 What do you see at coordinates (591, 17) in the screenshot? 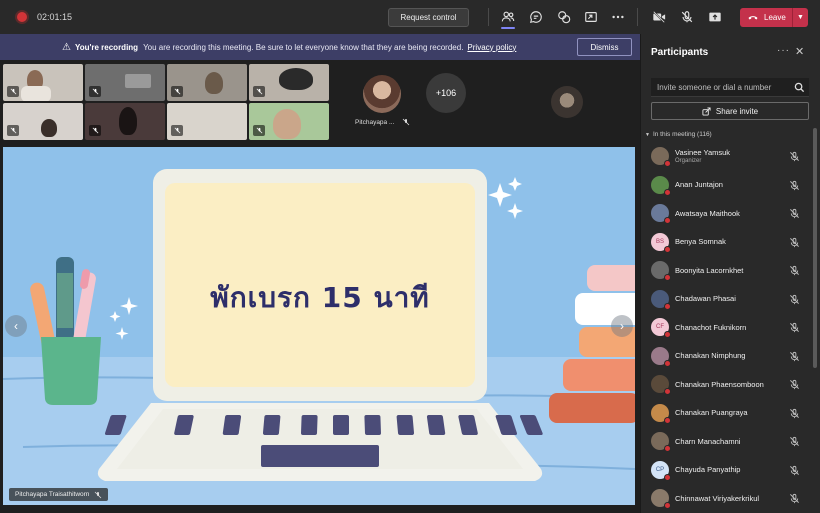
I see `share-tray-icon` at bounding box center [591, 17].